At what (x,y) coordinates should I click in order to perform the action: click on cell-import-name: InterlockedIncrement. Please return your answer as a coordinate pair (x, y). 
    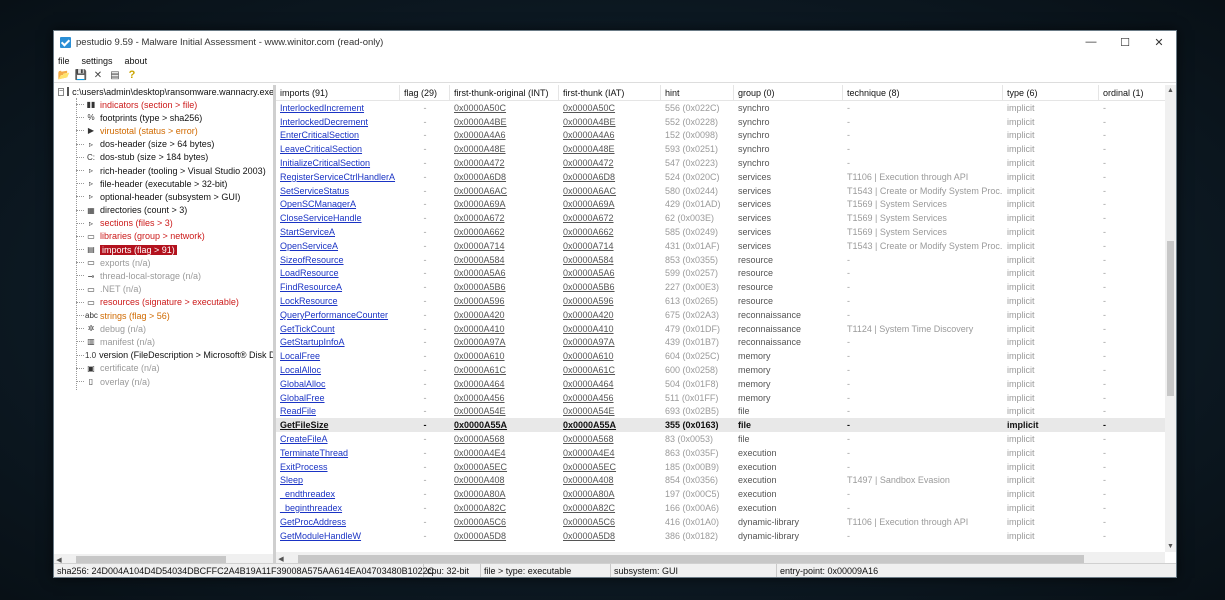
    Looking at the image, I should click on (338, 108).